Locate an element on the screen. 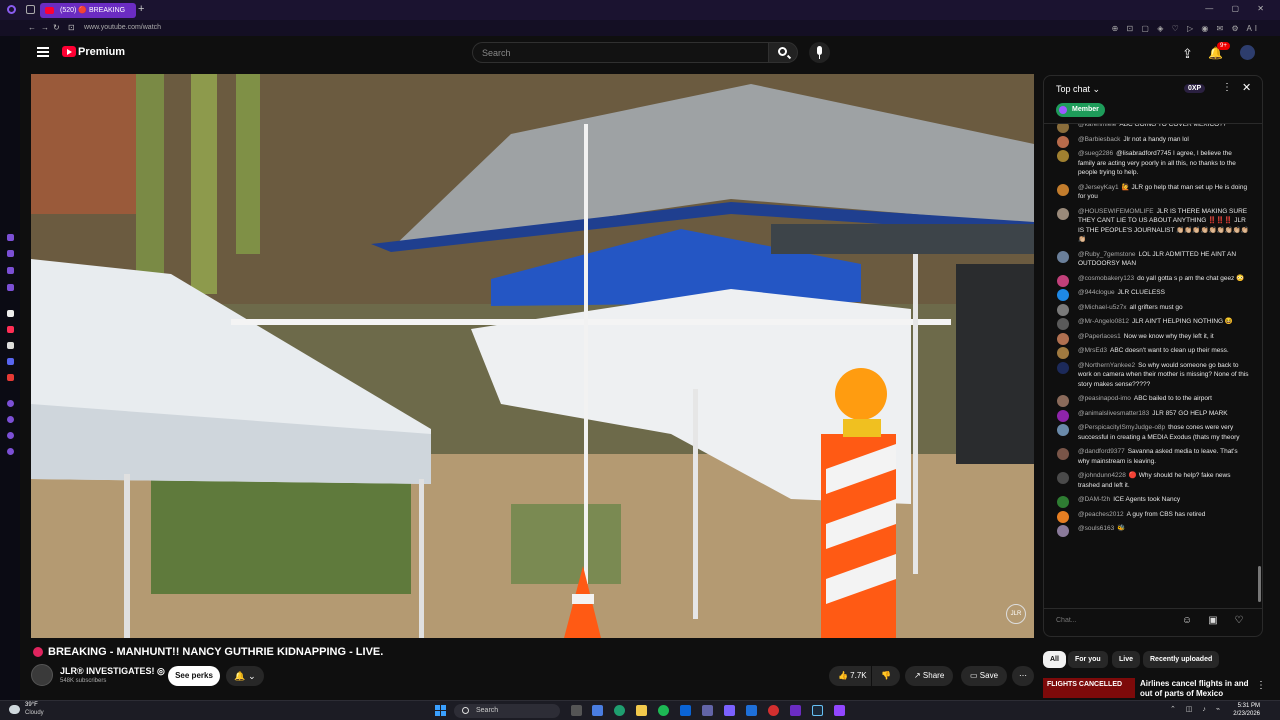 The height and width of the screenshot is (720, 1280). chat-author-name: @peaches2012 is located at coordinates (1101, 514).